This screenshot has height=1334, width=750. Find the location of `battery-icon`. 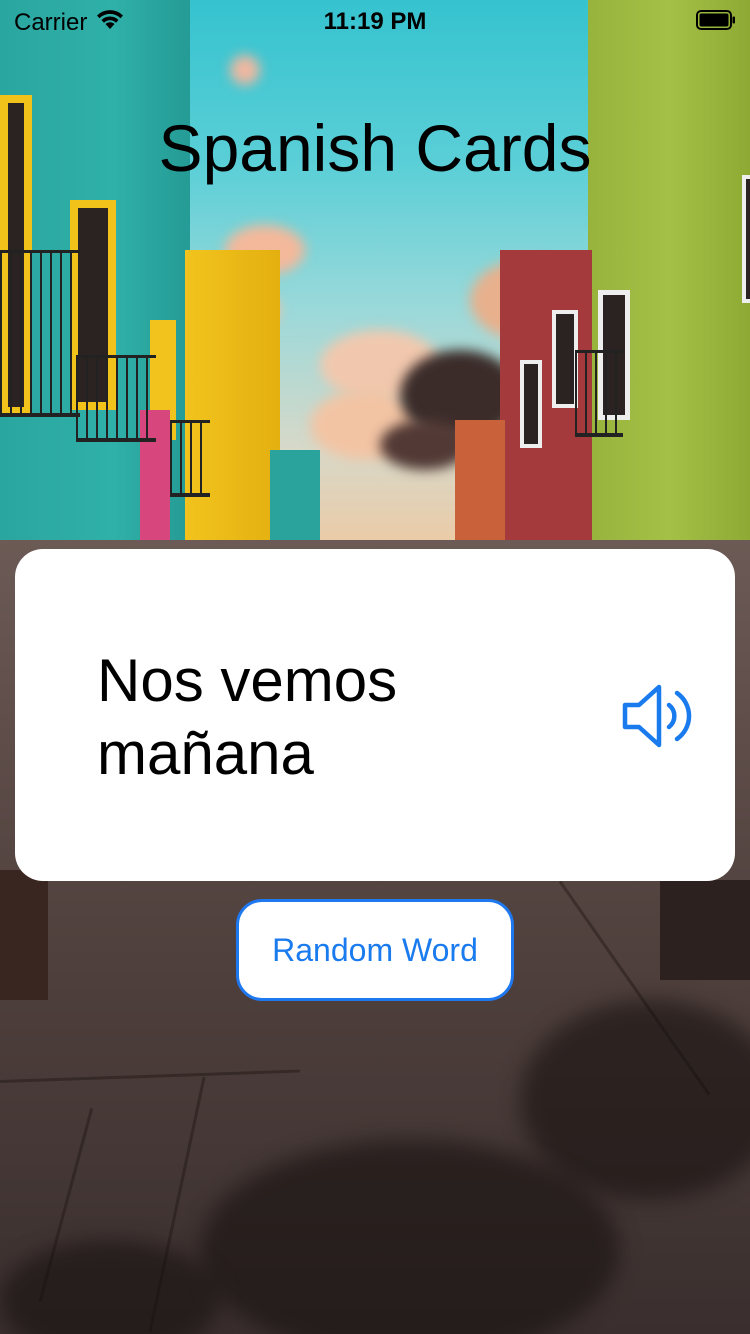

battery-icon is located at coordinates (716, 20).